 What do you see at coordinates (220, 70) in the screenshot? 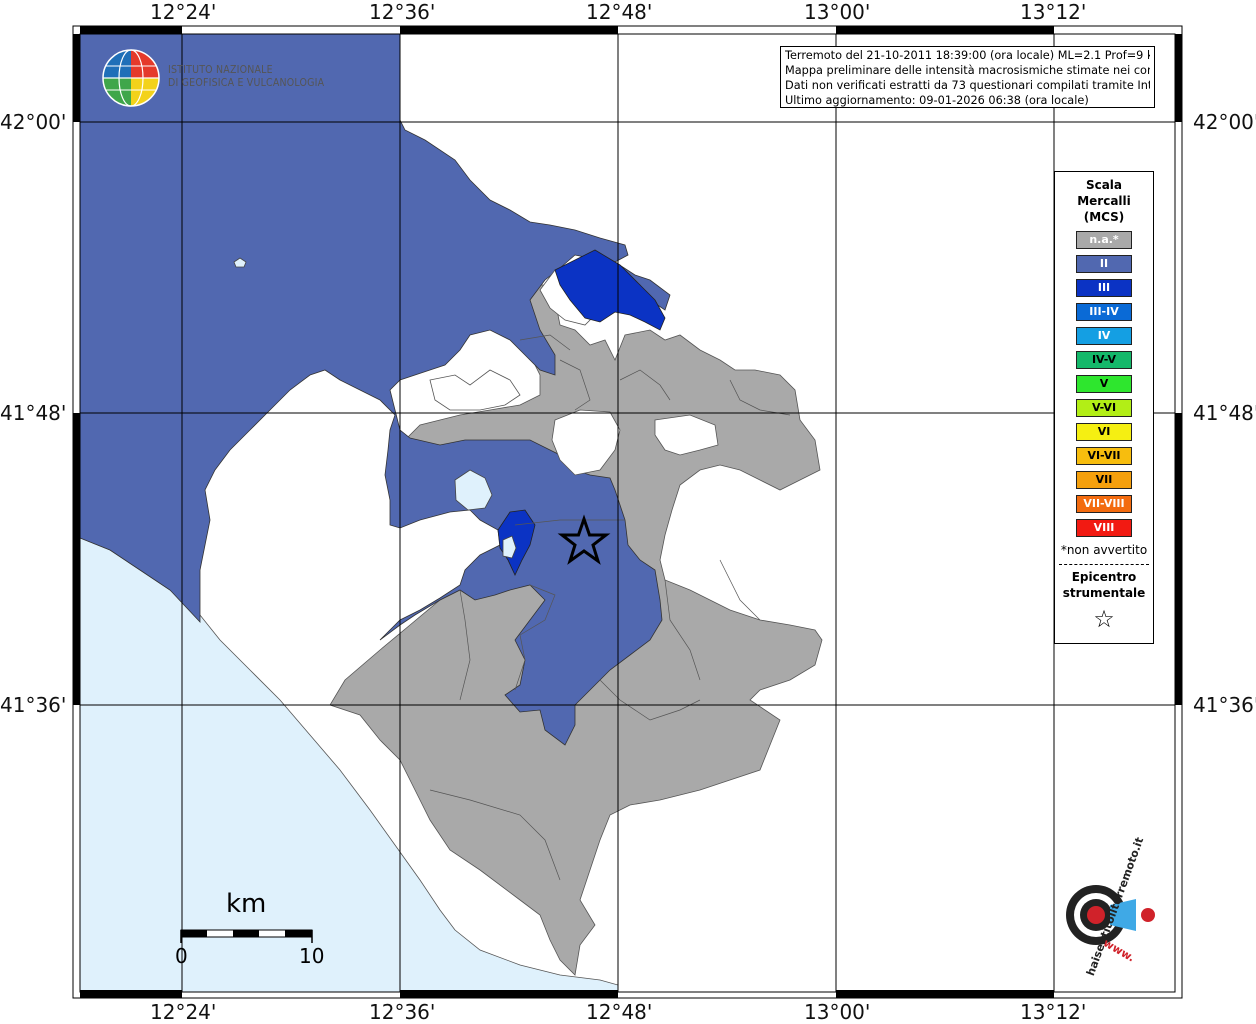
I see `ingv-line-1: ISTITUTO NAZIONALE` at bounding box center [220, 70].